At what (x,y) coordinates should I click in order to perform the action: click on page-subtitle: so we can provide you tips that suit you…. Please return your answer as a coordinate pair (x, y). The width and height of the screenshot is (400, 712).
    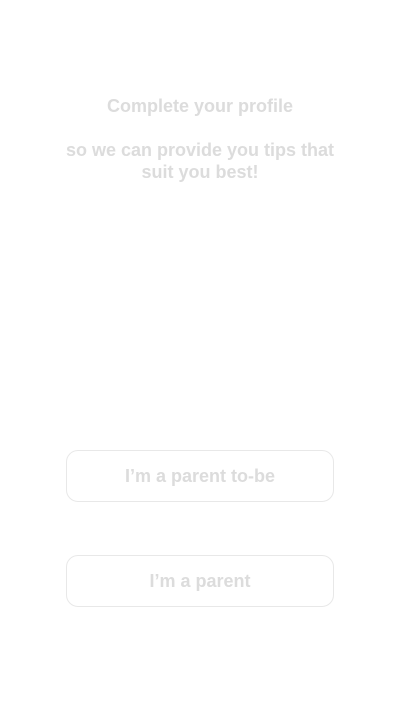
    Looking at the image, I should click on (200, 161).